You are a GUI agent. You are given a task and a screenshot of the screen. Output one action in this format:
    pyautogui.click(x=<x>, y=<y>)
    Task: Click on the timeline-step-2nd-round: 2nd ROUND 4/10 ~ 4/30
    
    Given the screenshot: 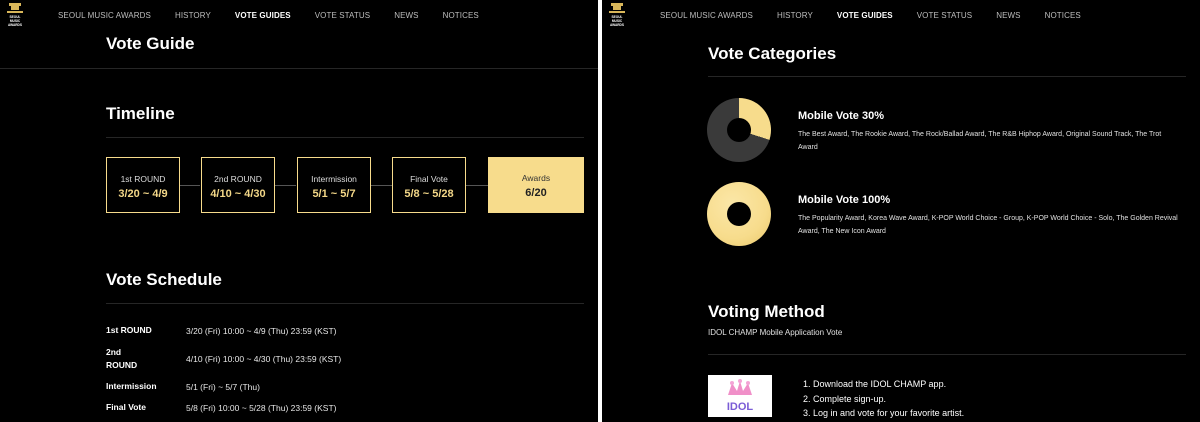 What is the action you would take?
    pyautogui.click(x=238, y=185)
    